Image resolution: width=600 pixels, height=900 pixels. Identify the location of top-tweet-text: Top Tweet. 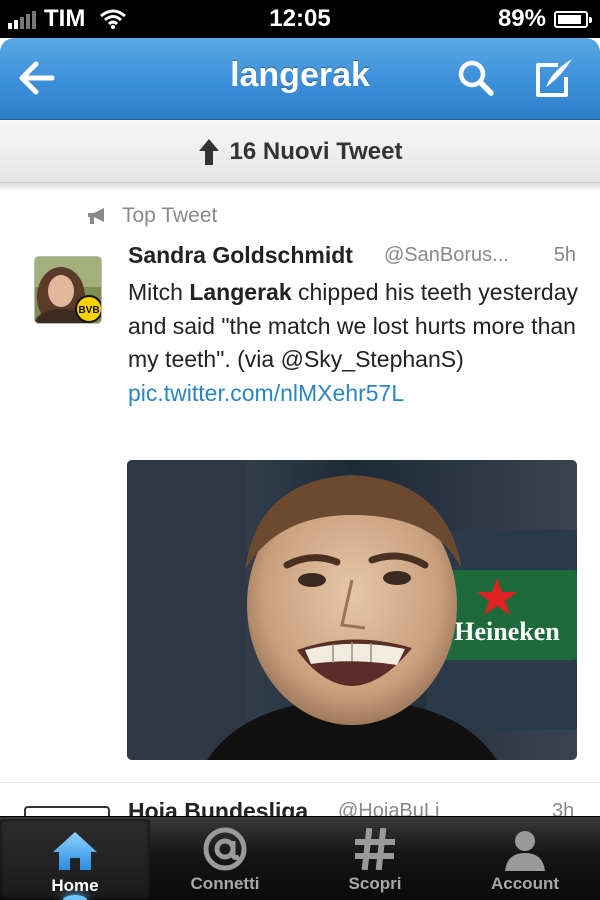
(170, 215).